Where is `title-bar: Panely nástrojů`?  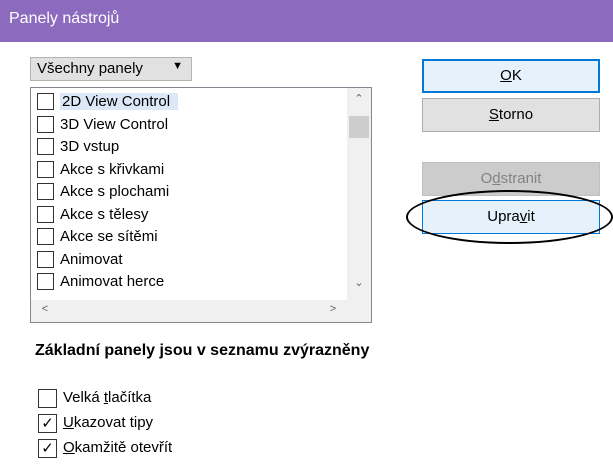 title-bar: Panely nástrojů is located at coordinates (306, 21).